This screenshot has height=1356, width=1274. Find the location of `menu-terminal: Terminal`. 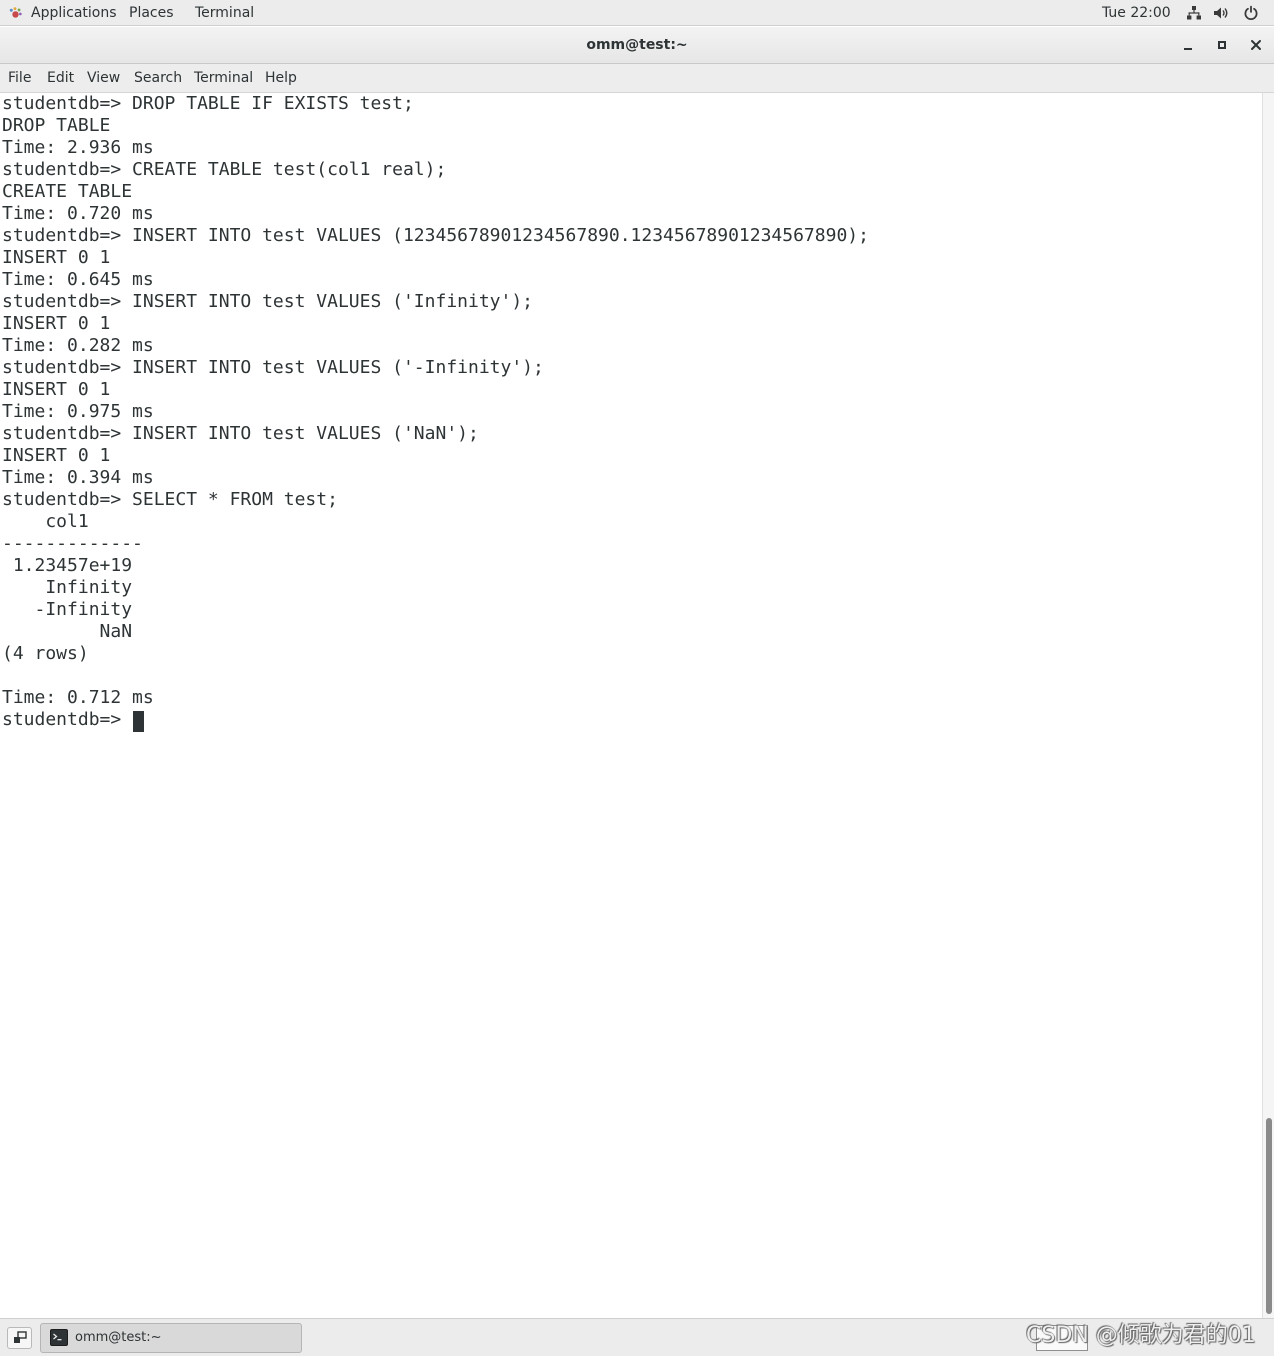

menu-terminal: Terminal is located at coordinates (223, 78).